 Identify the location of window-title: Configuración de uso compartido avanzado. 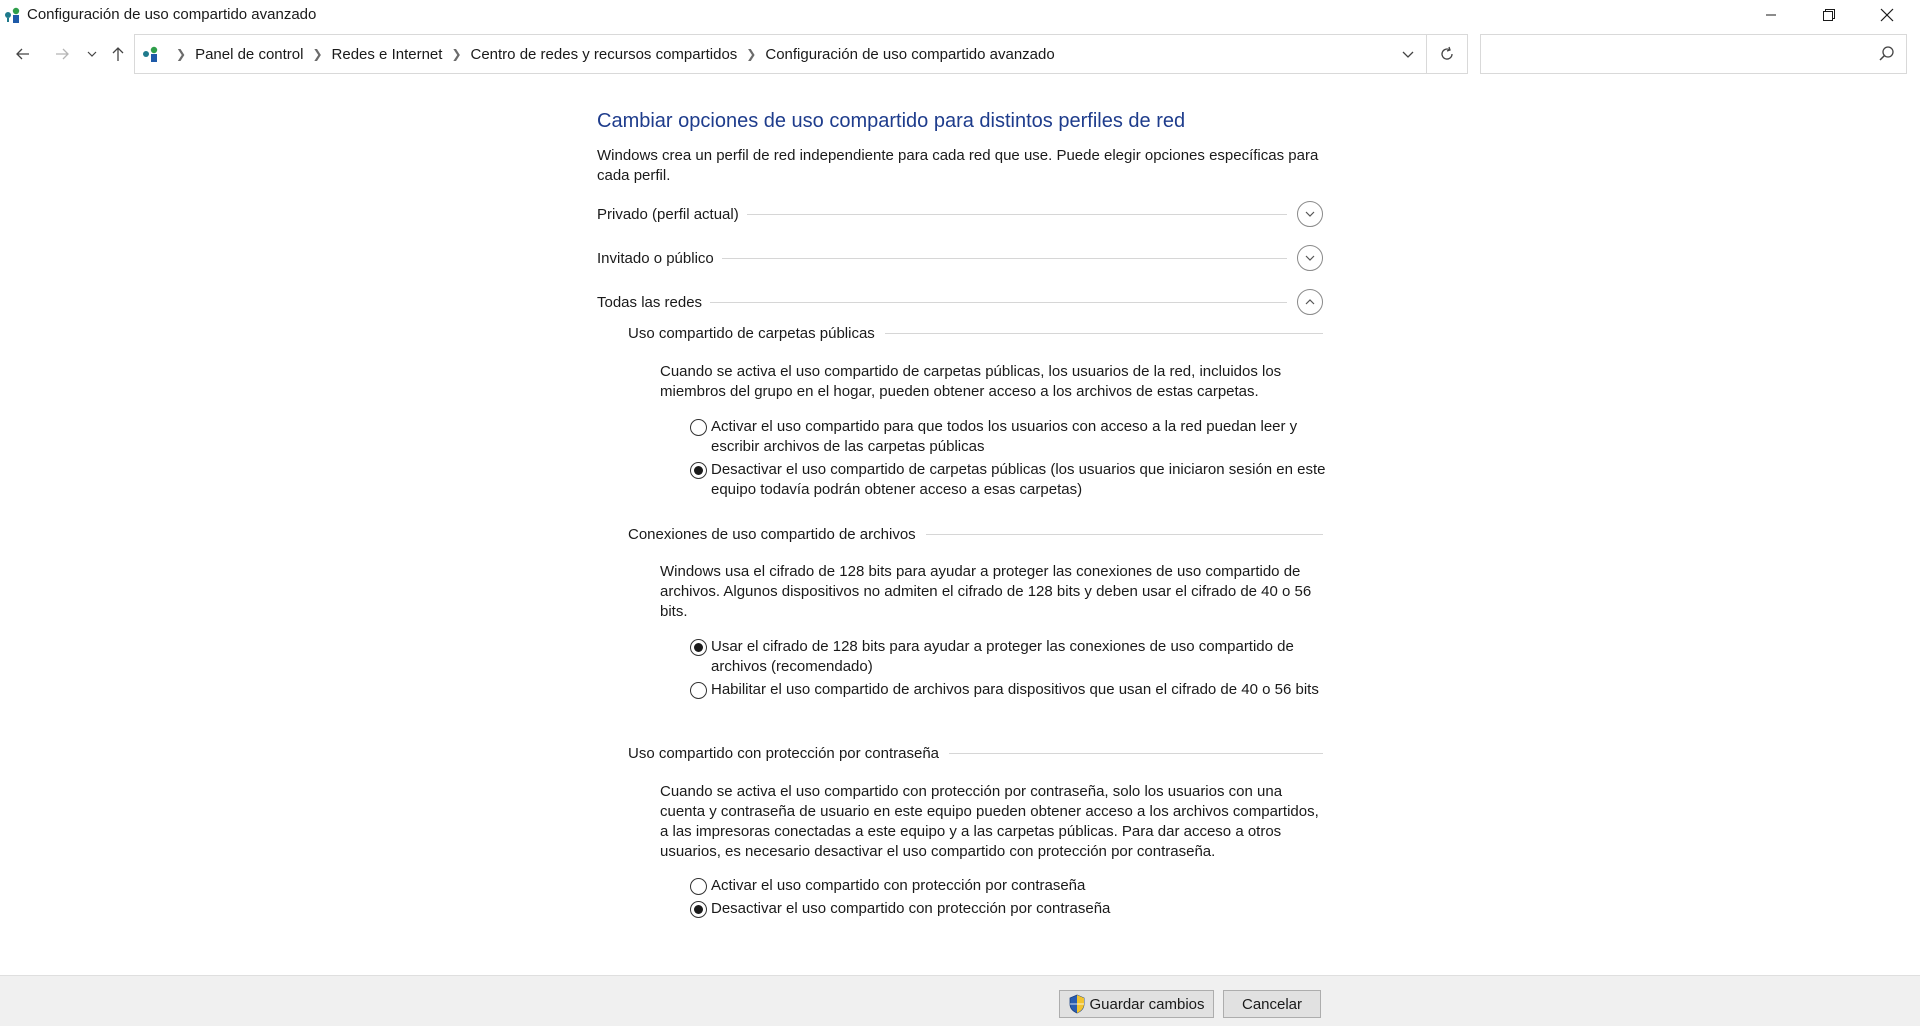
(172, 14).